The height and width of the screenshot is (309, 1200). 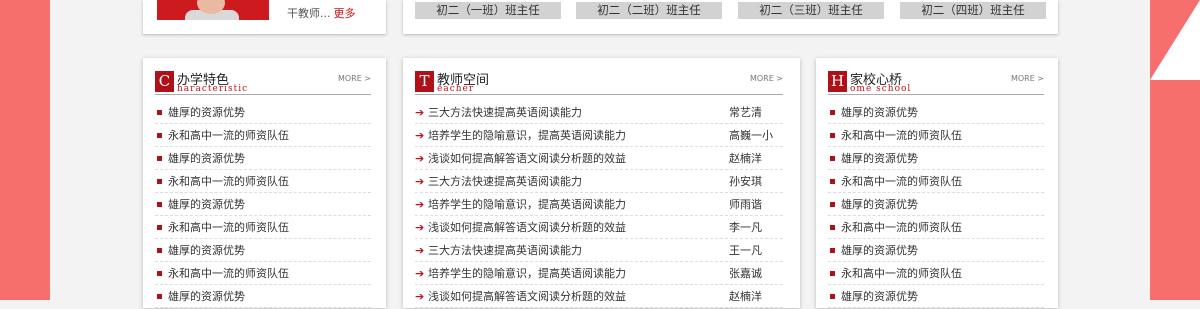 I want to click on panel-header: H 家校心桥 ome school MORE >, so click(x=936, y=81).